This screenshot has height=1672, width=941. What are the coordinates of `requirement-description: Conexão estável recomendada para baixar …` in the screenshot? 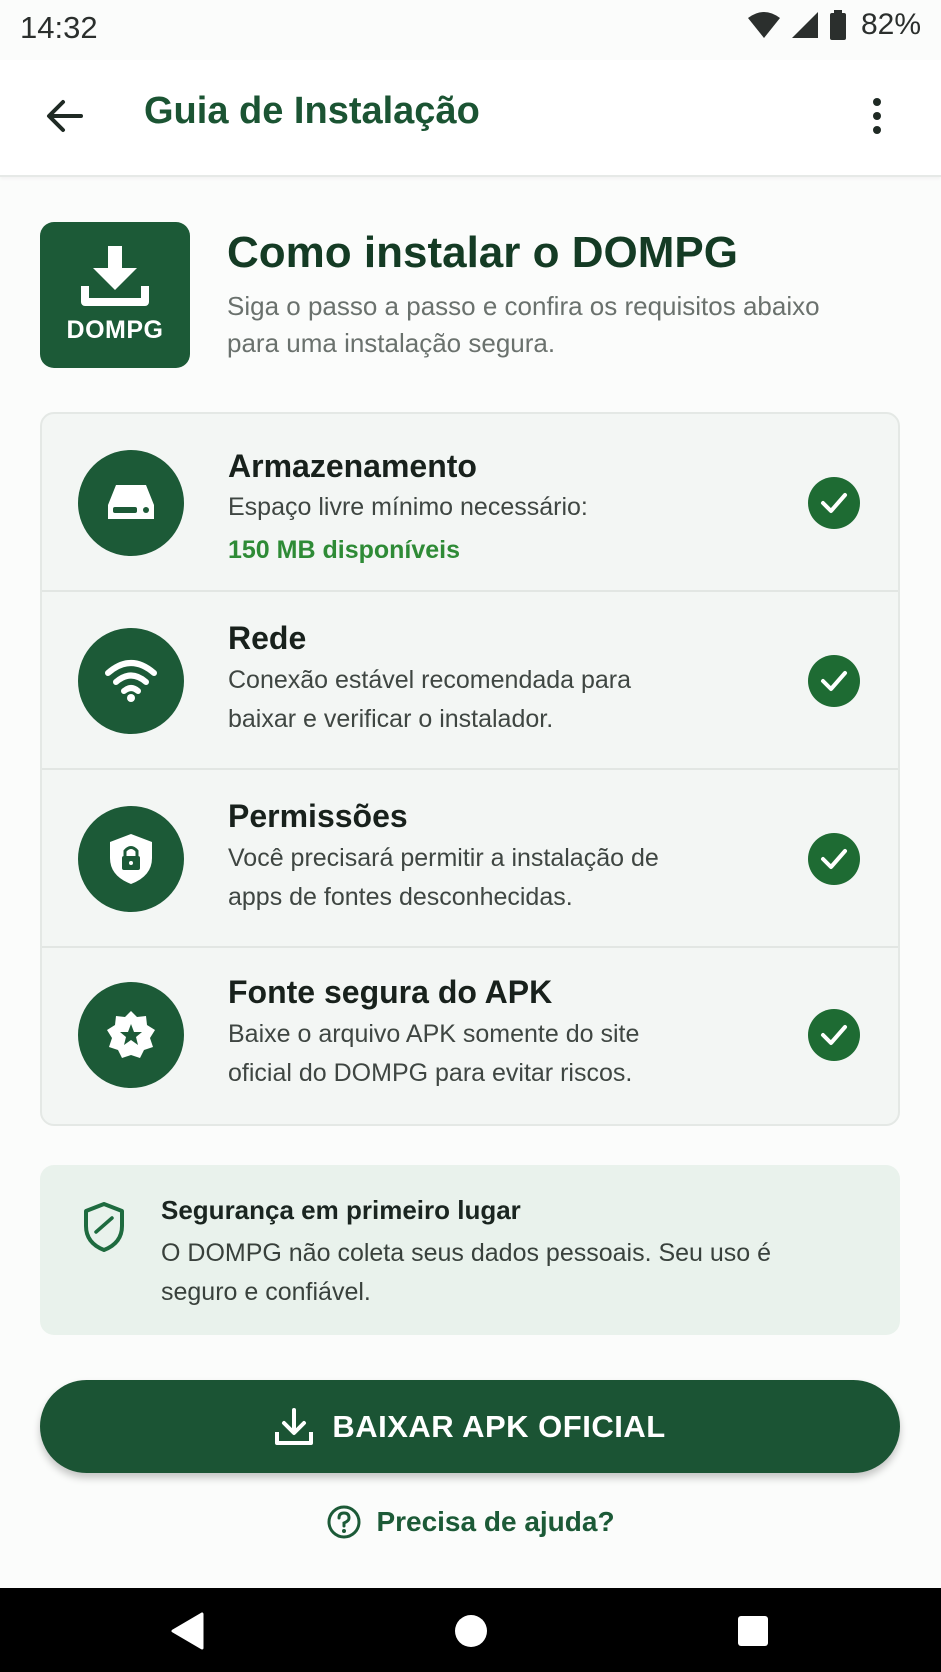 It's located at (430, 699).